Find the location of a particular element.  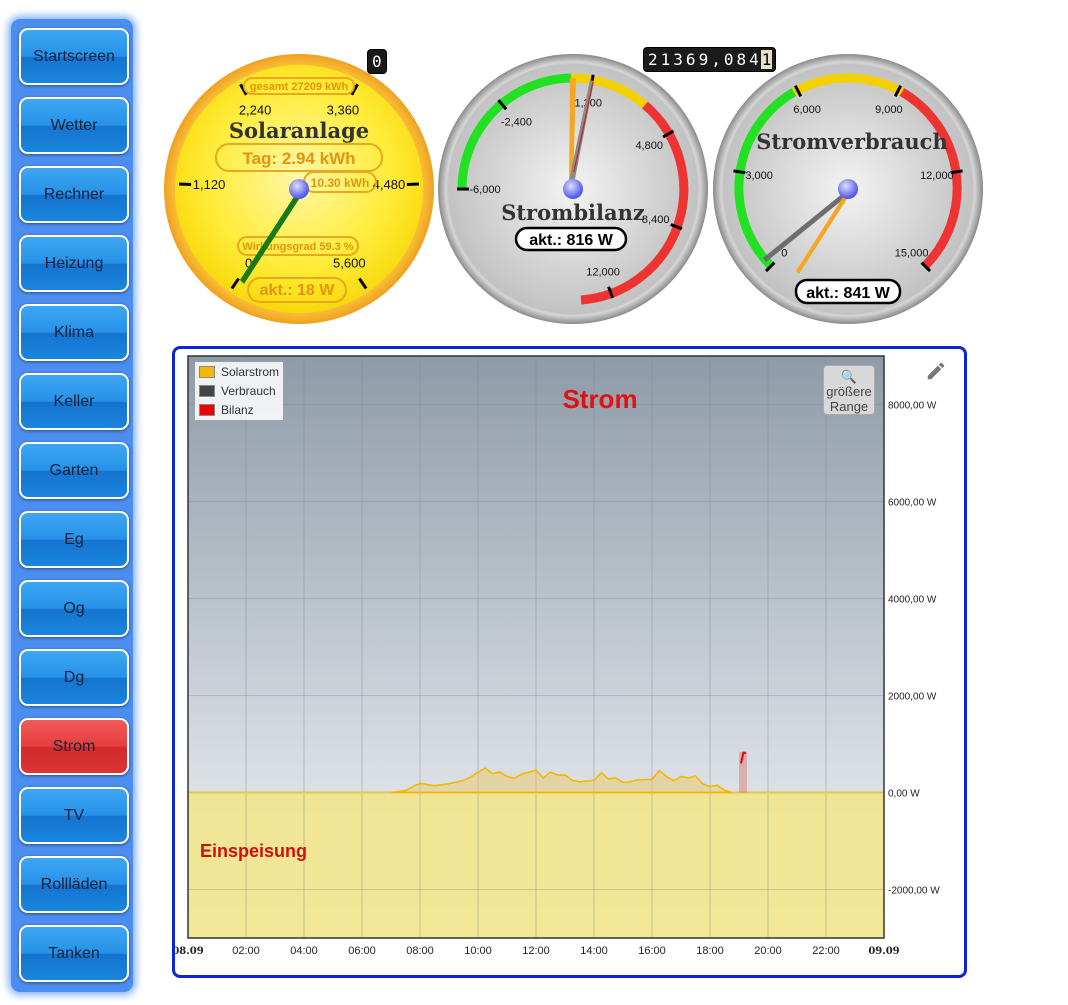

chart-title: Strom is located at coordinates (600, 399).